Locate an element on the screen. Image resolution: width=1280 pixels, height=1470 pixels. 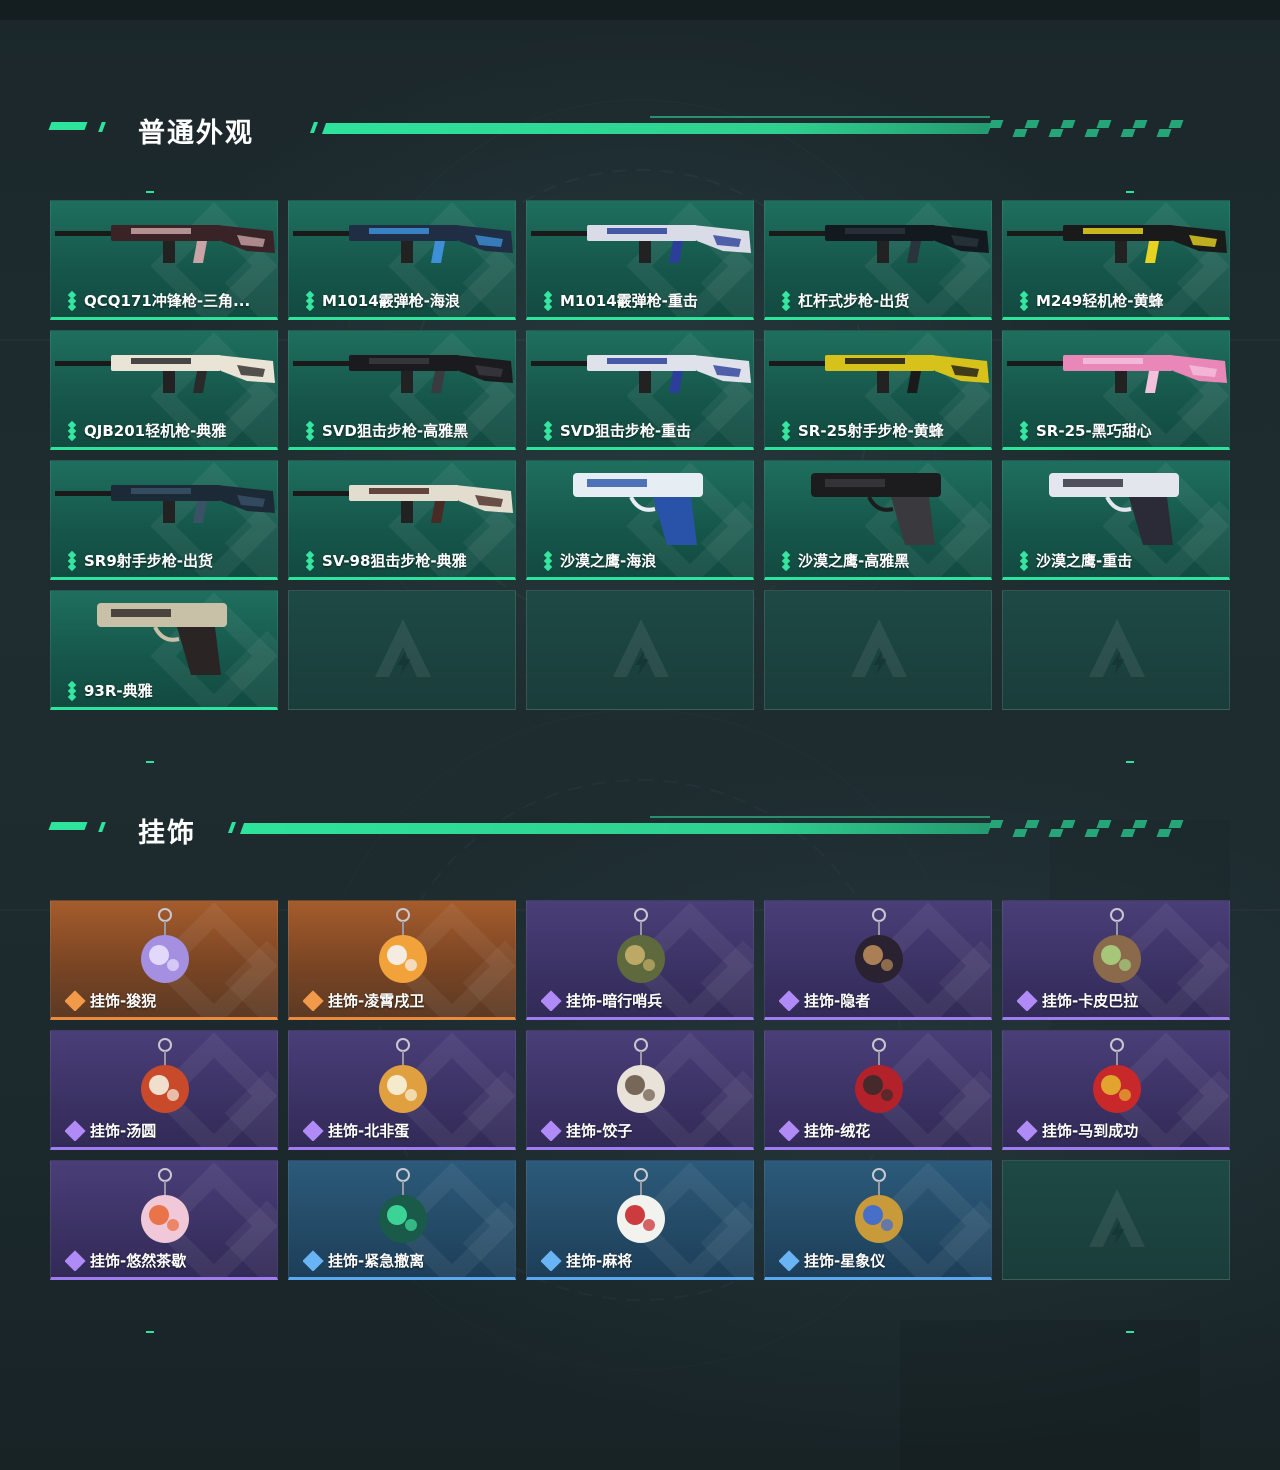
card-label: 挂饰-麻将 is located at coordinates (644, 1260).